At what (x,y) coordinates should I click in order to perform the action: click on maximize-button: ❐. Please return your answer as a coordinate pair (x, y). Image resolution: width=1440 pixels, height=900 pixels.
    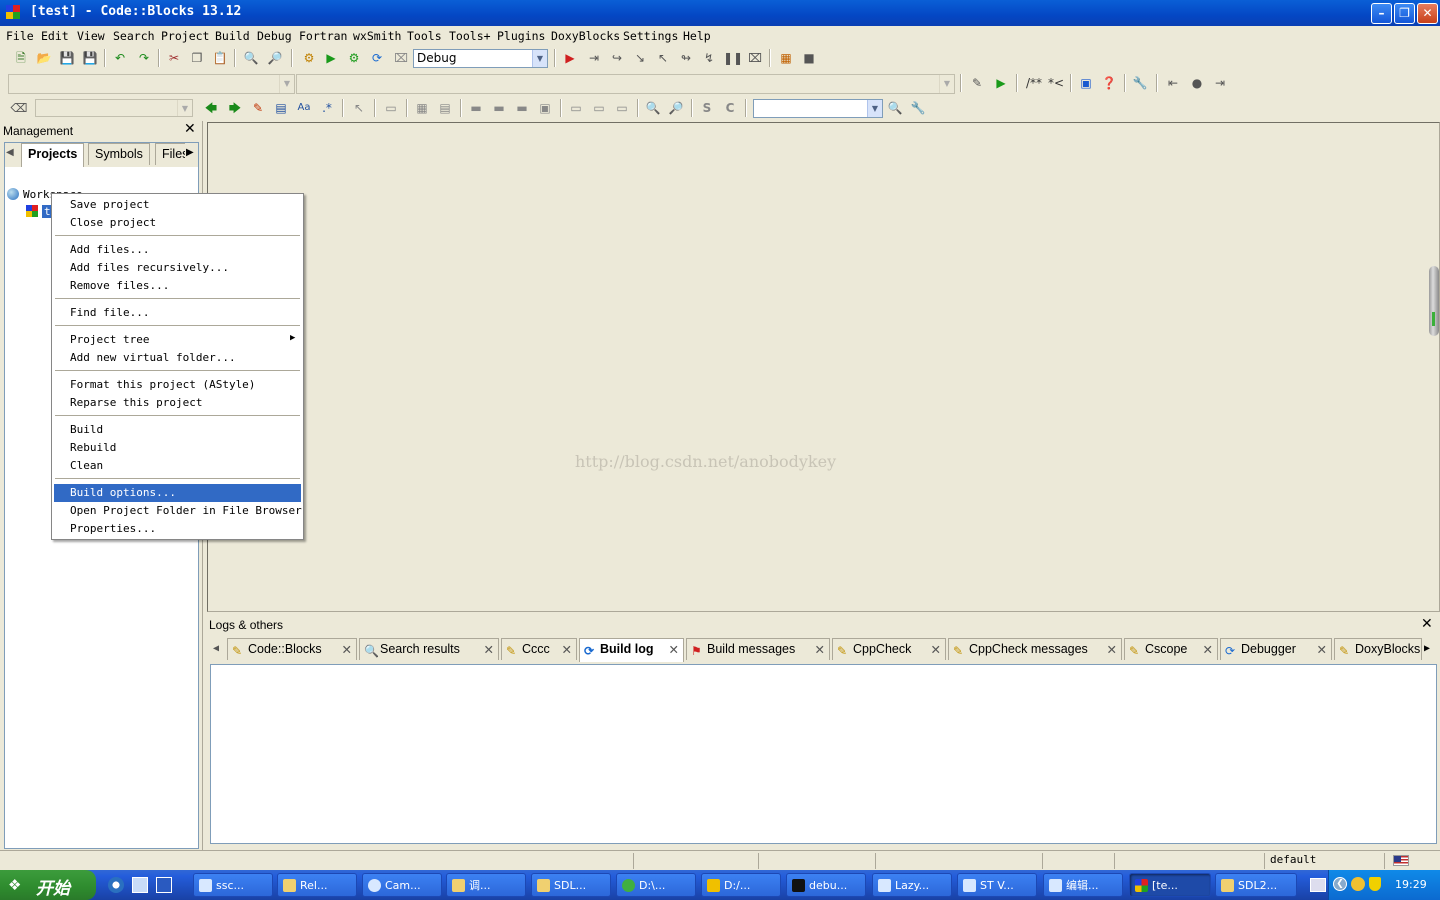
    Looking at the image, I should click on (1404, 13).